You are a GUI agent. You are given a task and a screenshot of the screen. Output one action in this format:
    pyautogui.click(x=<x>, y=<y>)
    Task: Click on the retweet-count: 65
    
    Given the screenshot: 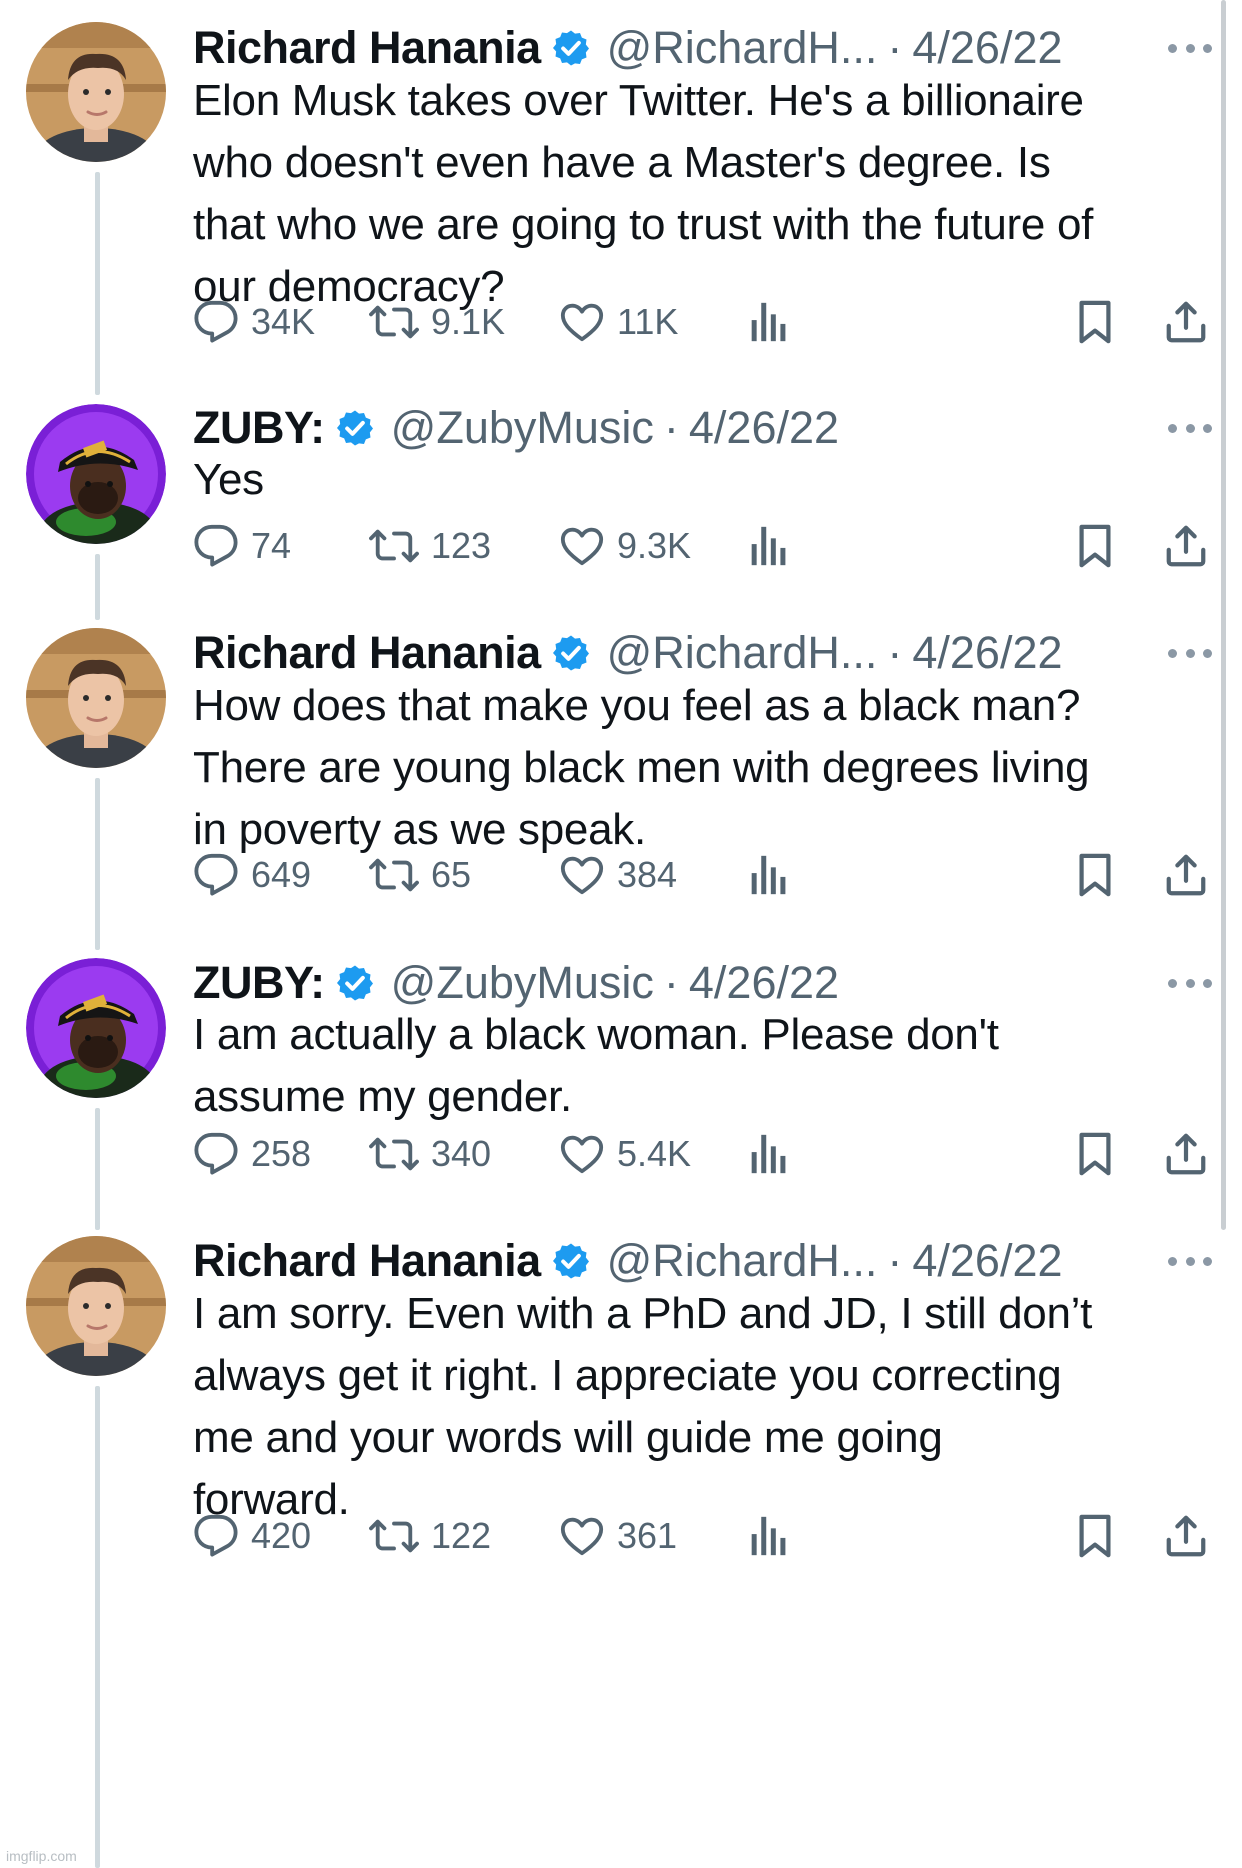 What is the action you would take?
    pyautogui.click(x=451, y=874)
    